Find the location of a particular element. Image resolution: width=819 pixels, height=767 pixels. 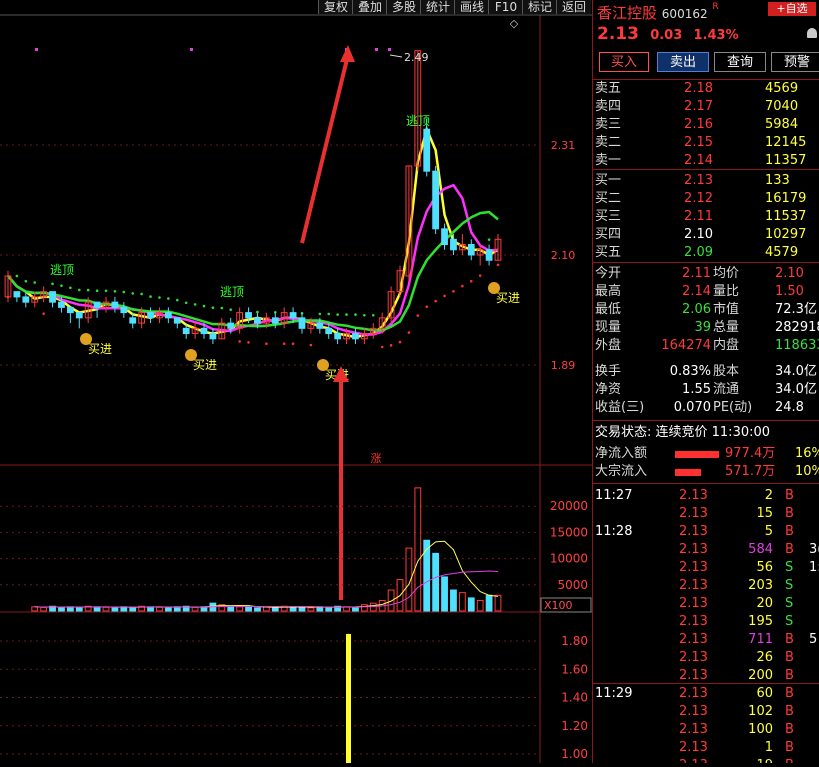

stat-value: 0.83% is located at coordinates (690, 371).